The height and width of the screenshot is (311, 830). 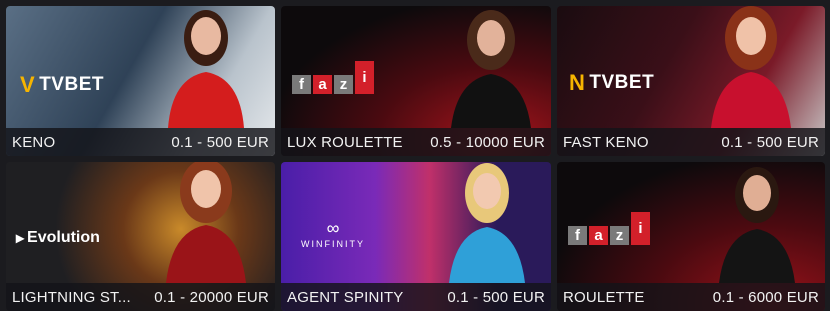 I want to click on game-name: LUX ROULETTE, so click(x=345, y=142).